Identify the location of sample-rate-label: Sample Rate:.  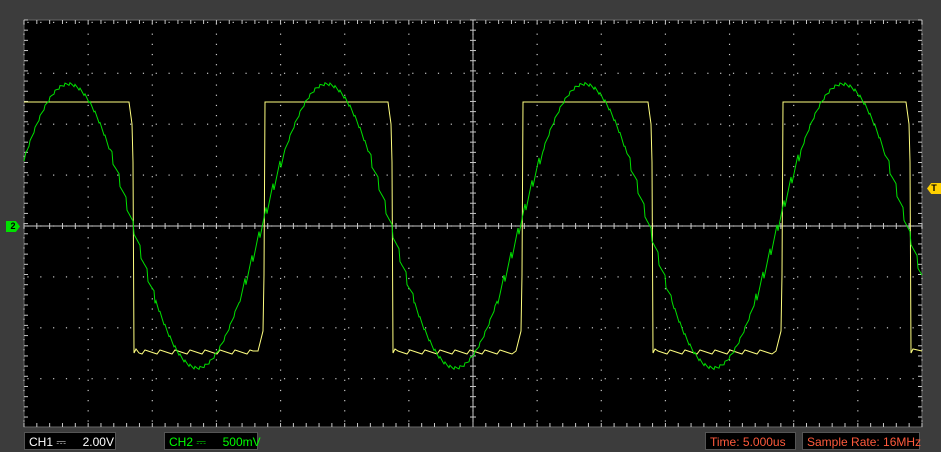
(843, 442).